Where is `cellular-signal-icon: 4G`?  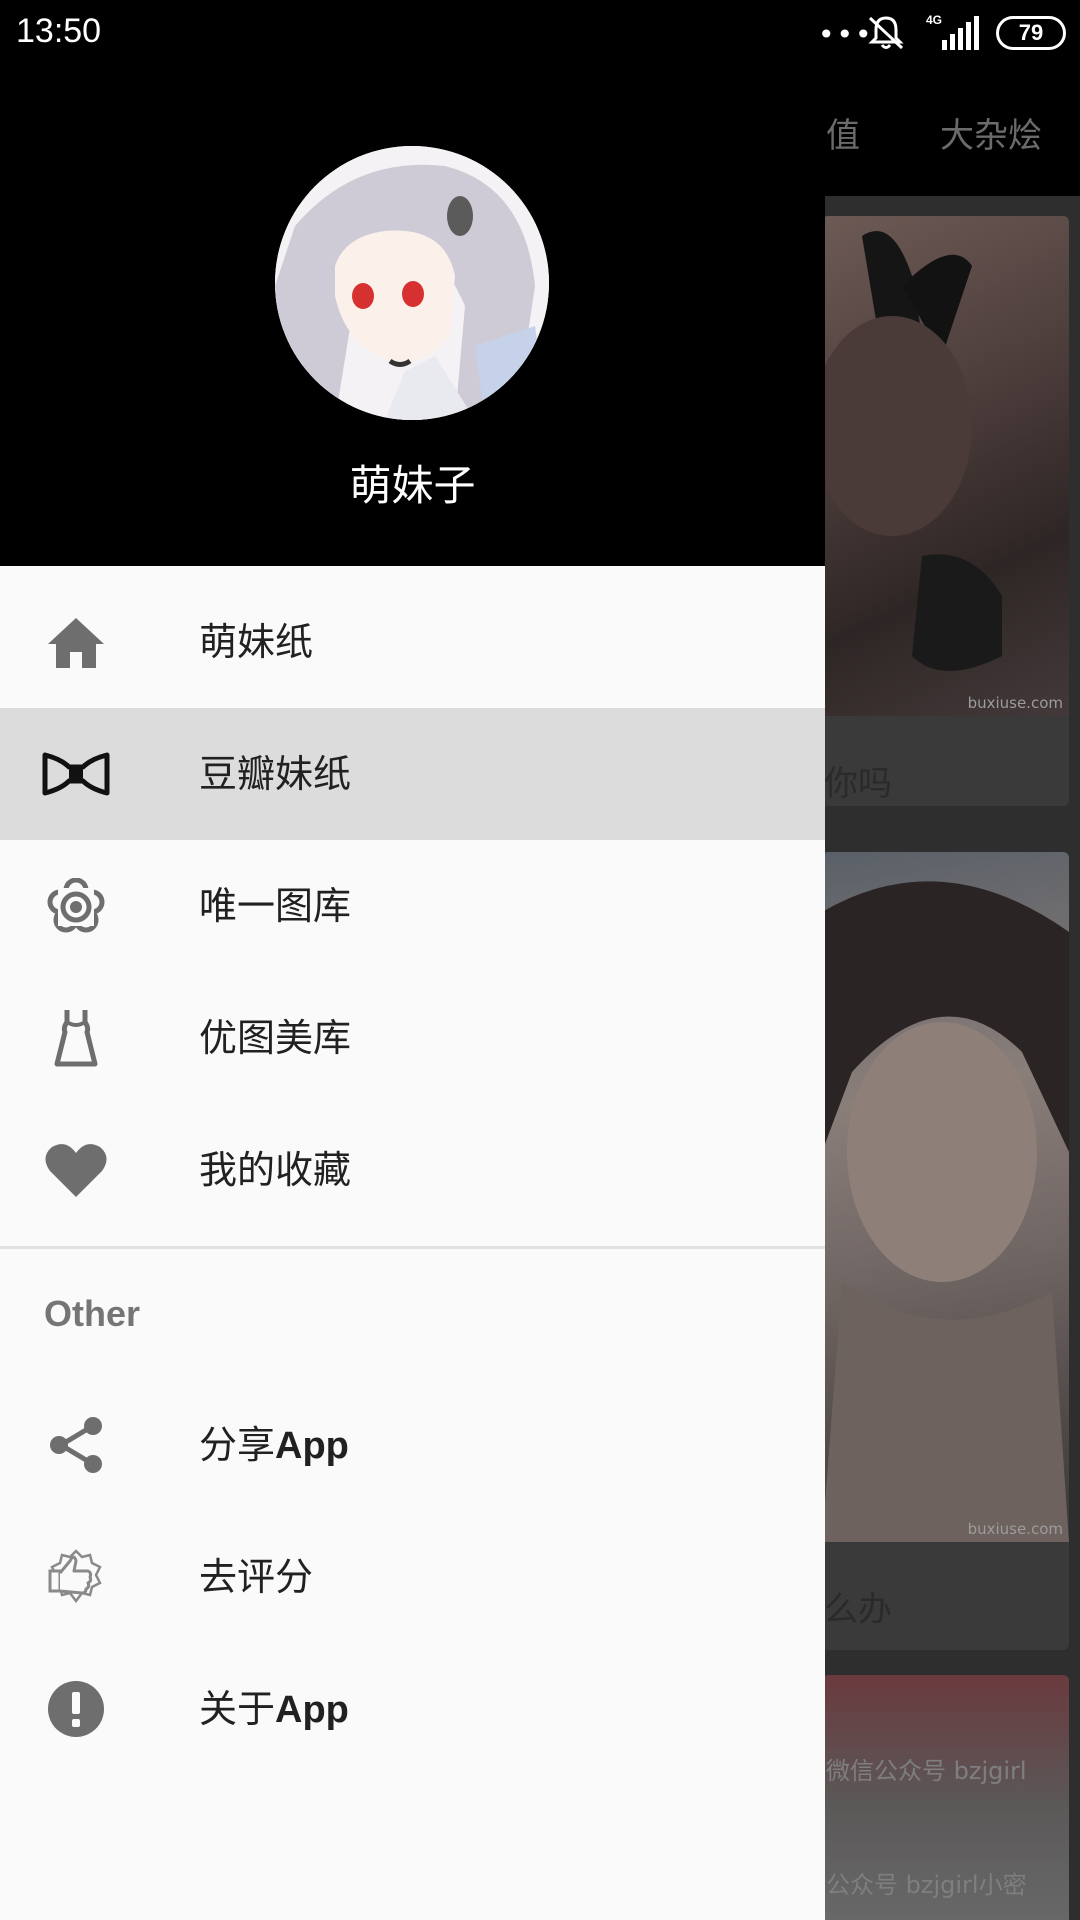 cellular-signal-icon: 4G is located at coordinates (952, 31).